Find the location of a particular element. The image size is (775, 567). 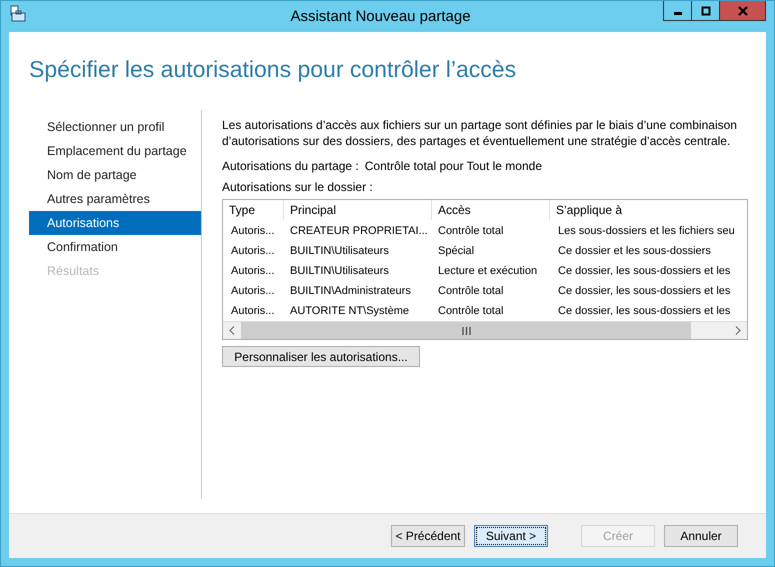

description-text: Les autorisations d’accès aux fichiers sur un partage sont définies par le biais d’une combinaison d’autorisations sur des dossiers, des partages et éventuellement une stratégie d’accès centrale. is located at coordinates (480, 133).